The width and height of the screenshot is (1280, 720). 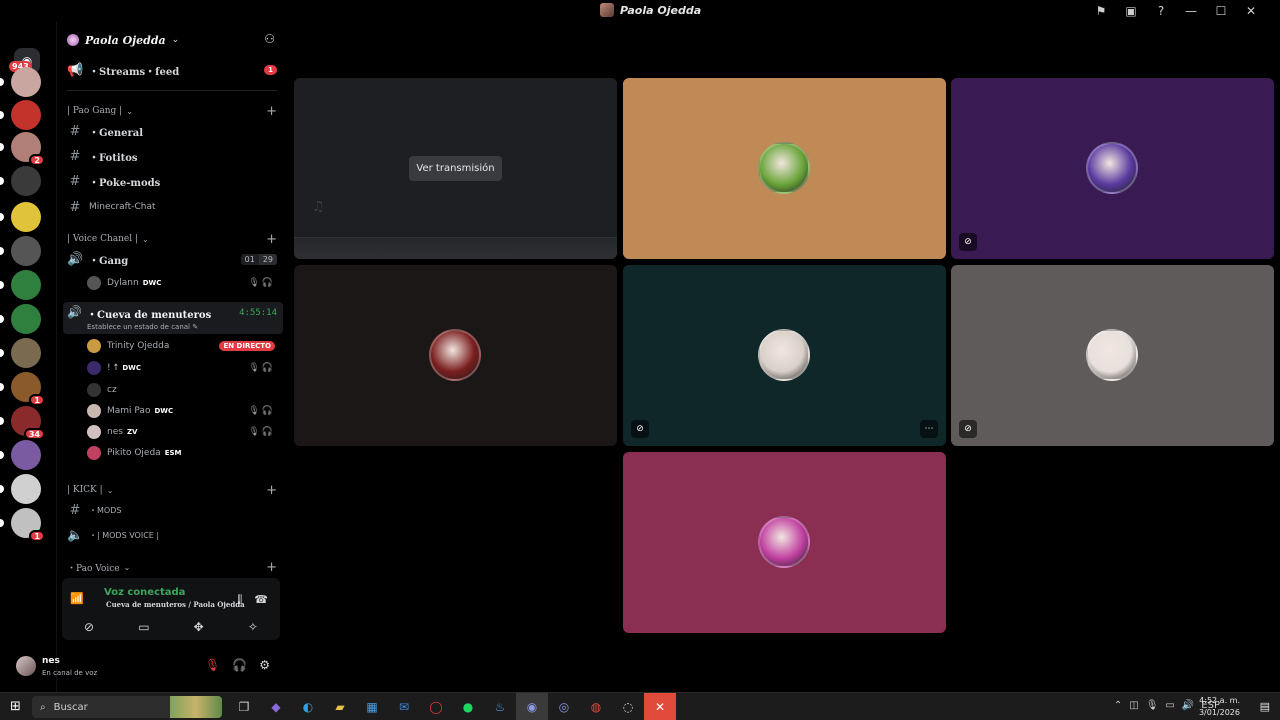 What do you see at coordinates (174, 207) in the screenshot?
I see `channel-minecraft-chat: # Minecraft-Chat` at bounding box center [174, 207].